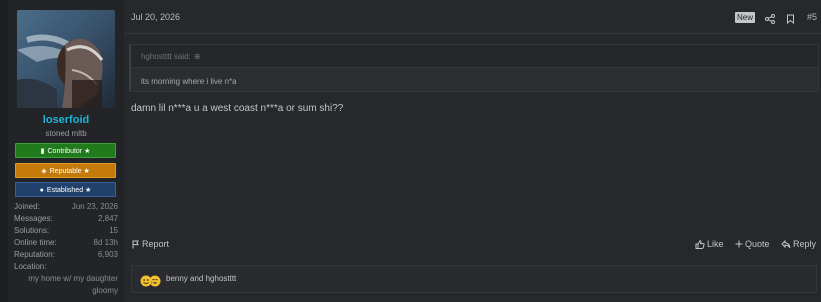  I want to click on arrow-up-circle-icon: ⊕, so click(197, 56).